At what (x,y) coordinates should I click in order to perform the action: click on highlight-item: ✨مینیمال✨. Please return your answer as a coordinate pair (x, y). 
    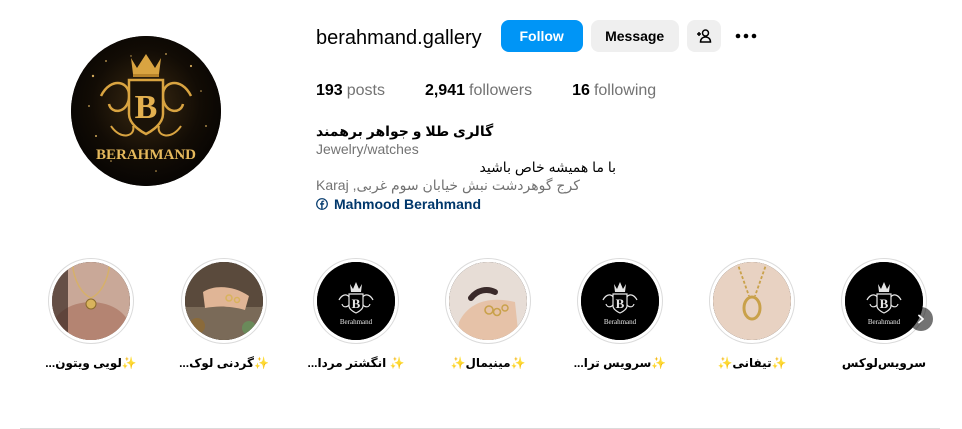
    Looking at the image, I should click on (488, 318).